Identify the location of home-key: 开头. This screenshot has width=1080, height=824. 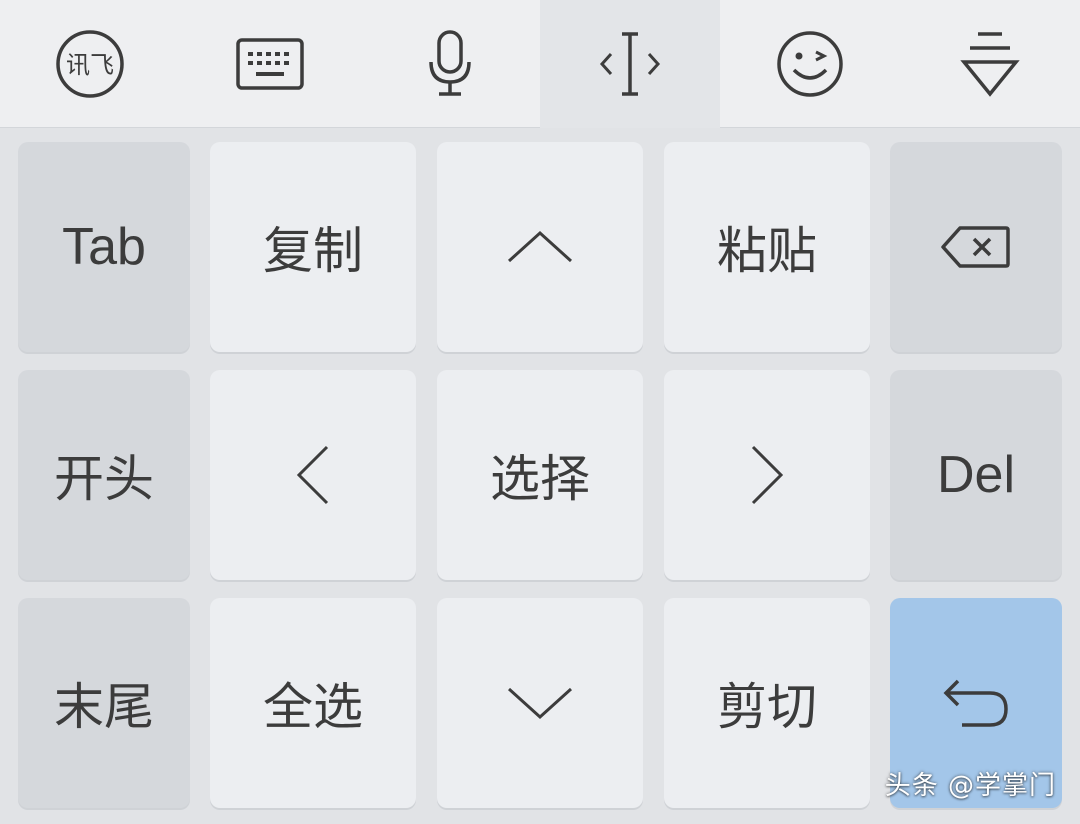
(104, 475).